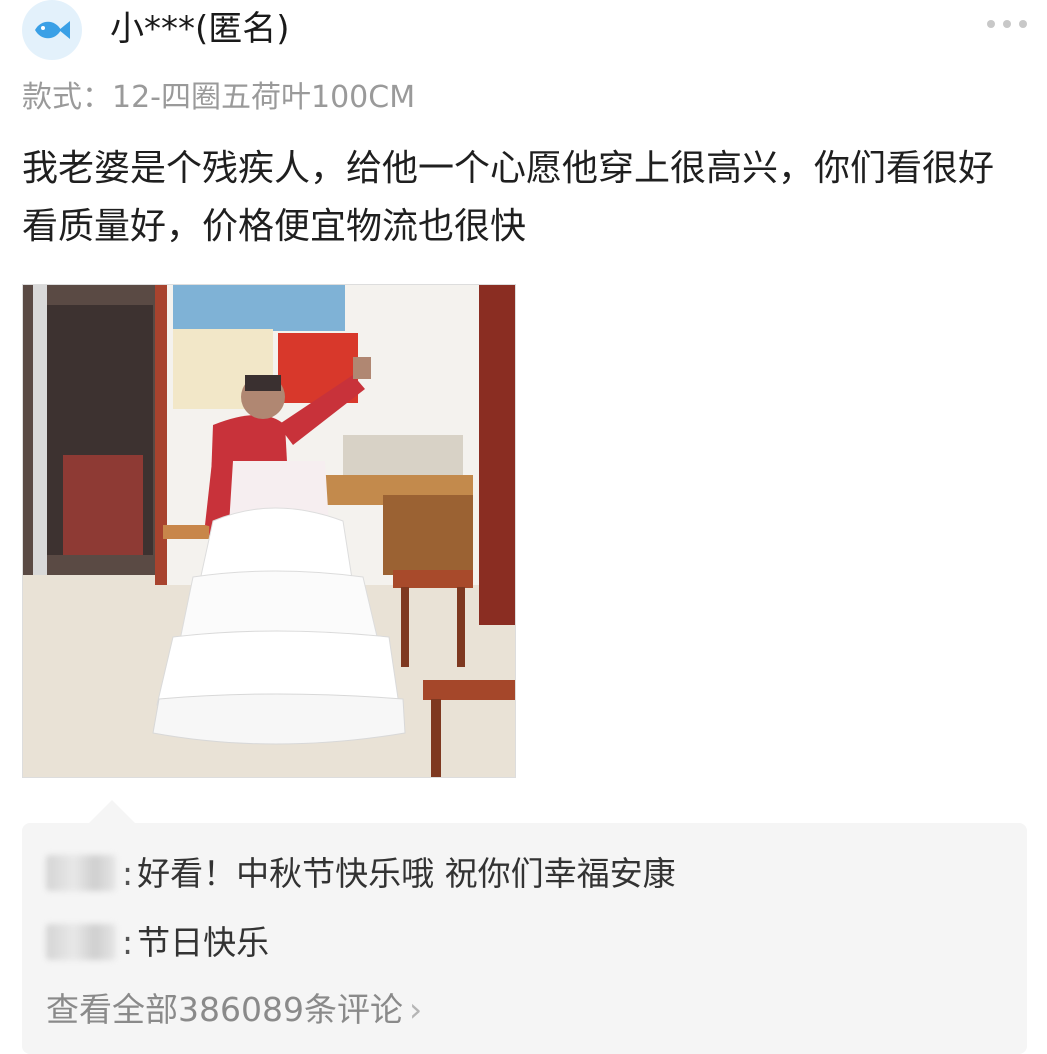 The width and height of the screenshot is (1047, 1054). Describe the element at coordinates (524, 32) in the screenshot. I see `review-header: 小***(匿名)` at that location.